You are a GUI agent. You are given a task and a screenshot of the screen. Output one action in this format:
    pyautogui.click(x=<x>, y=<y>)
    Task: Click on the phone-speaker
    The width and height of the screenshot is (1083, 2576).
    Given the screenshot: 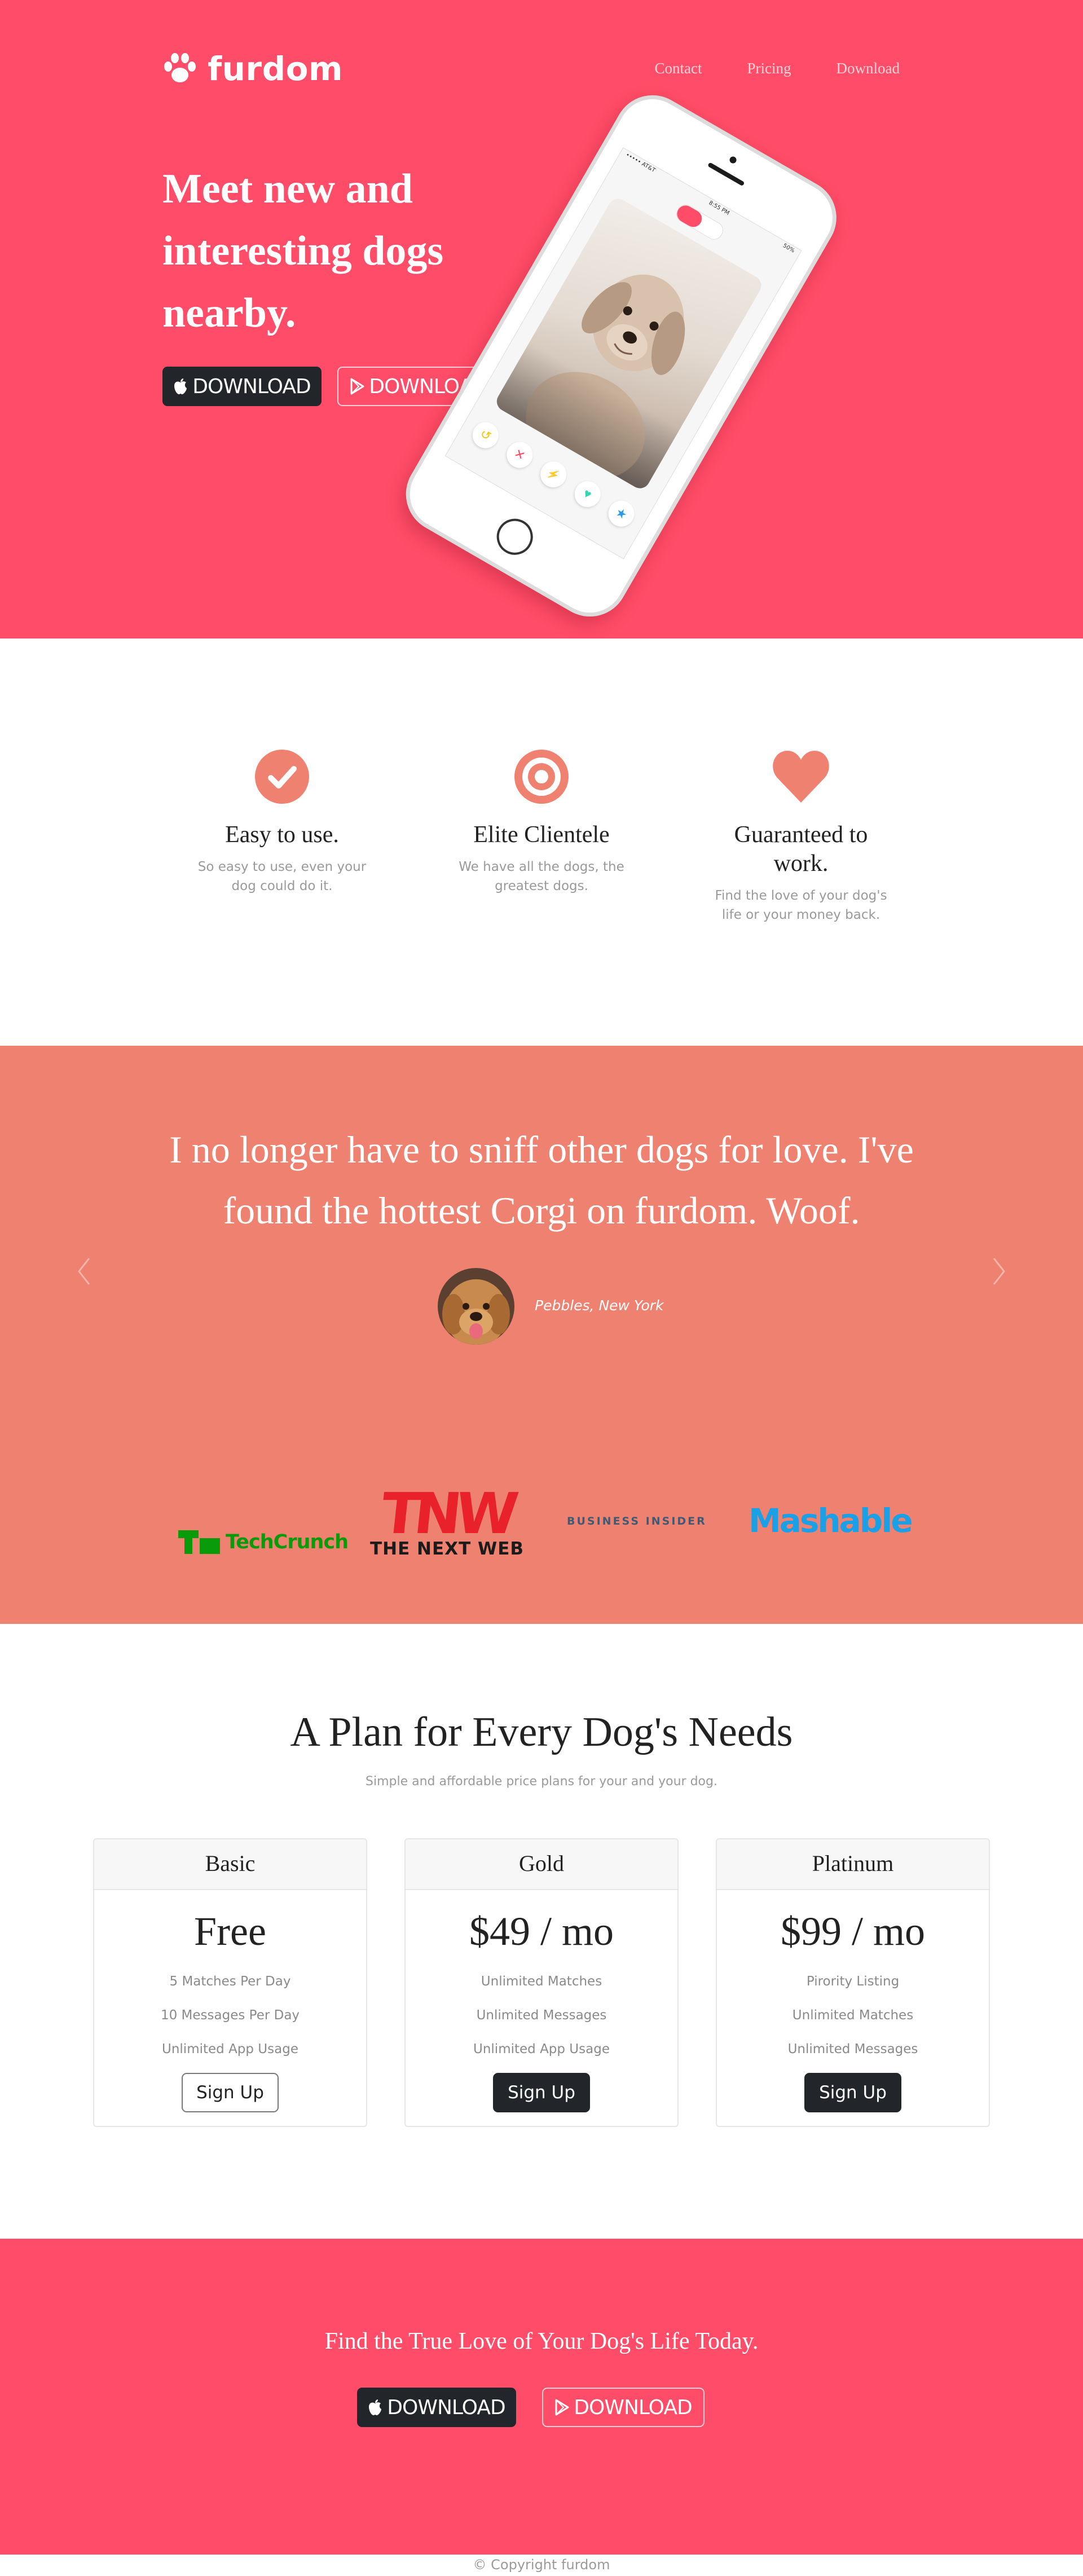 What is the action you would take?
    pyautogui.click(x=726, y=174)
    